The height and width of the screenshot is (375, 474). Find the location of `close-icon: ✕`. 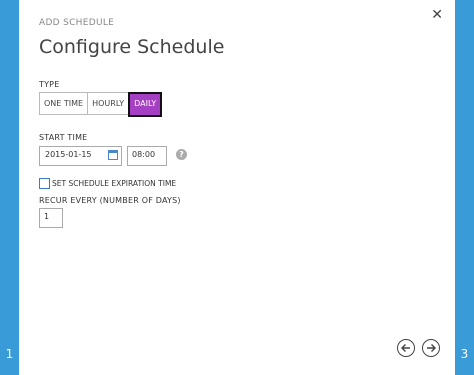

close-icon: ✕ is located at coordinates (437, 15).